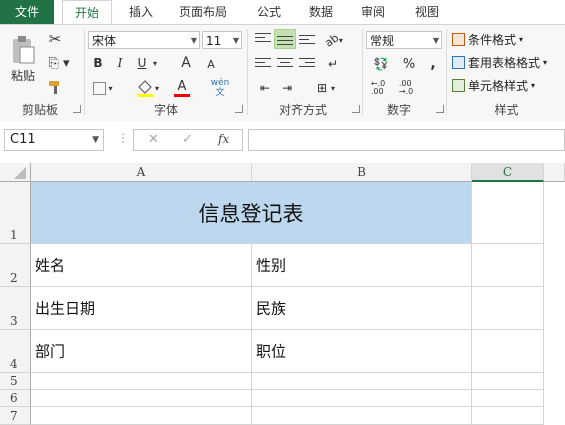  Describe the element at coordinates (23, 59) in the screenshot. I see `paste-button: 粘贴` at that location.